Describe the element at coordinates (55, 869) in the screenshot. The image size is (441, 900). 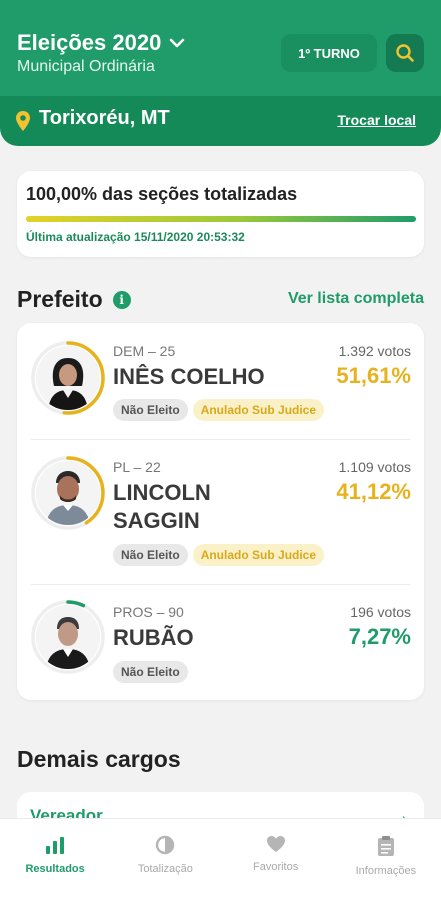
I see `tab-label: Resultados` at that location.